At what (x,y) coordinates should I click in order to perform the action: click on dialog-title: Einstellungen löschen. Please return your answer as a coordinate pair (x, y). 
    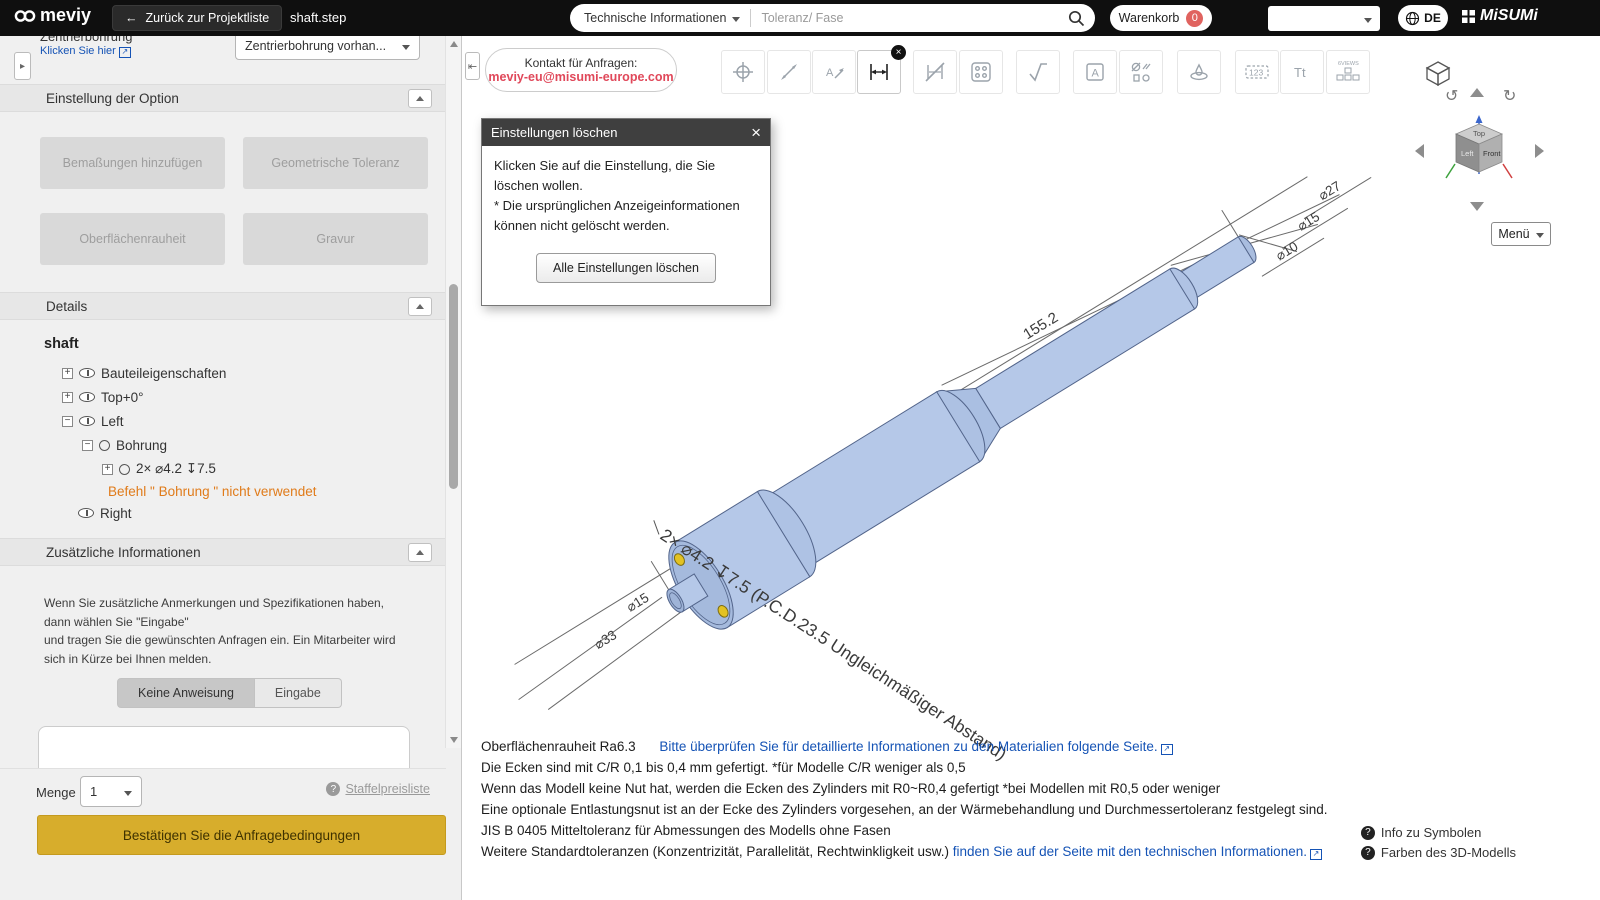
    Looking at the image, I should click on (554, 132).